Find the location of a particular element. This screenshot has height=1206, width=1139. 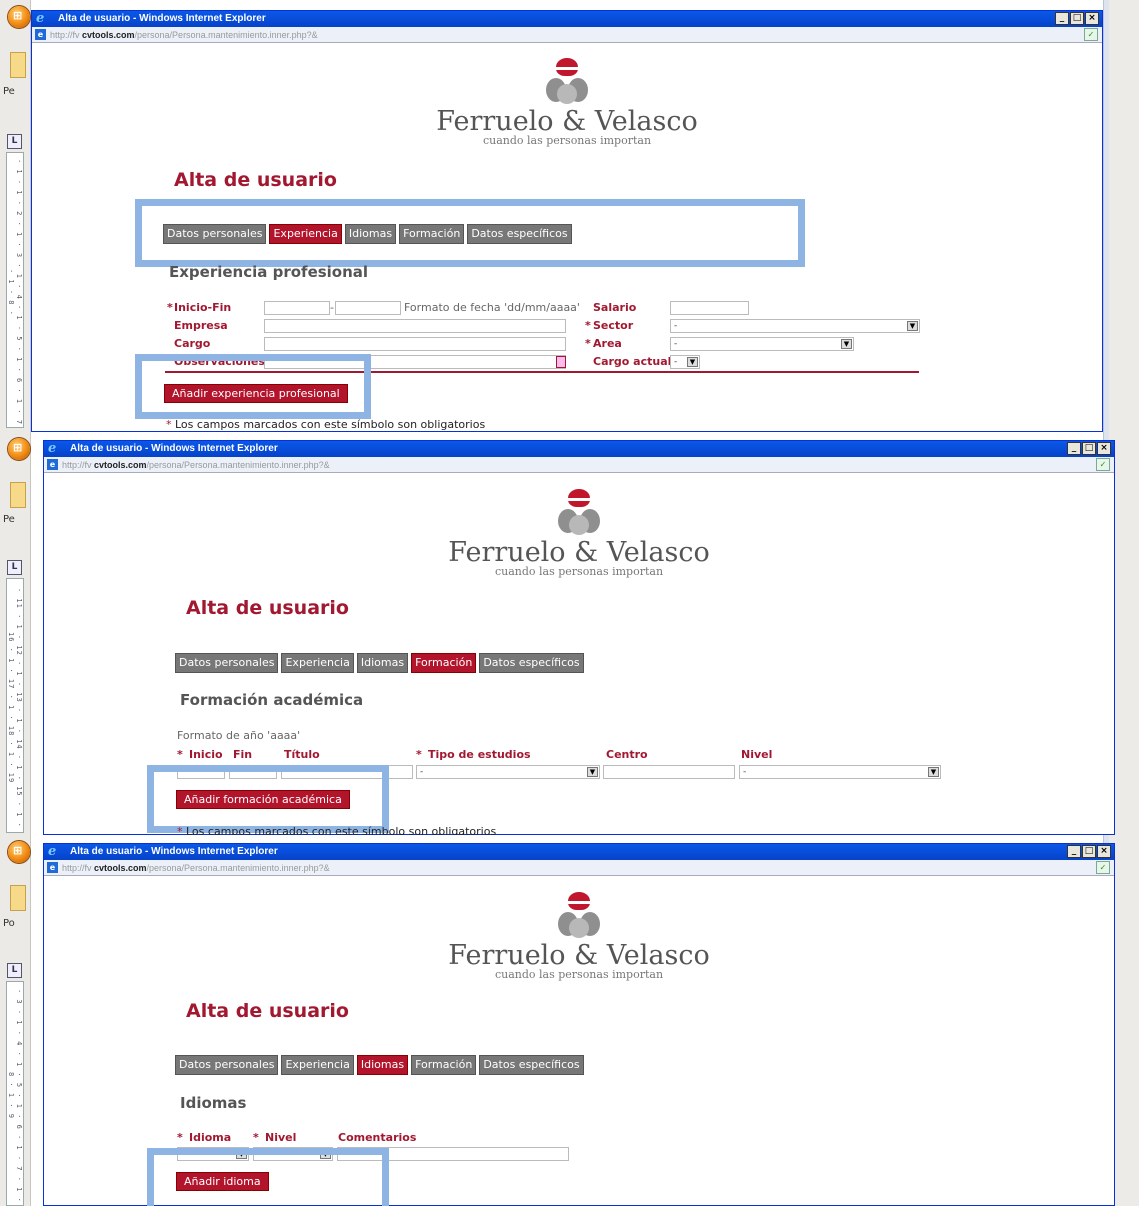

tipo-estudios-value: - is located at coordinates (422, 772).